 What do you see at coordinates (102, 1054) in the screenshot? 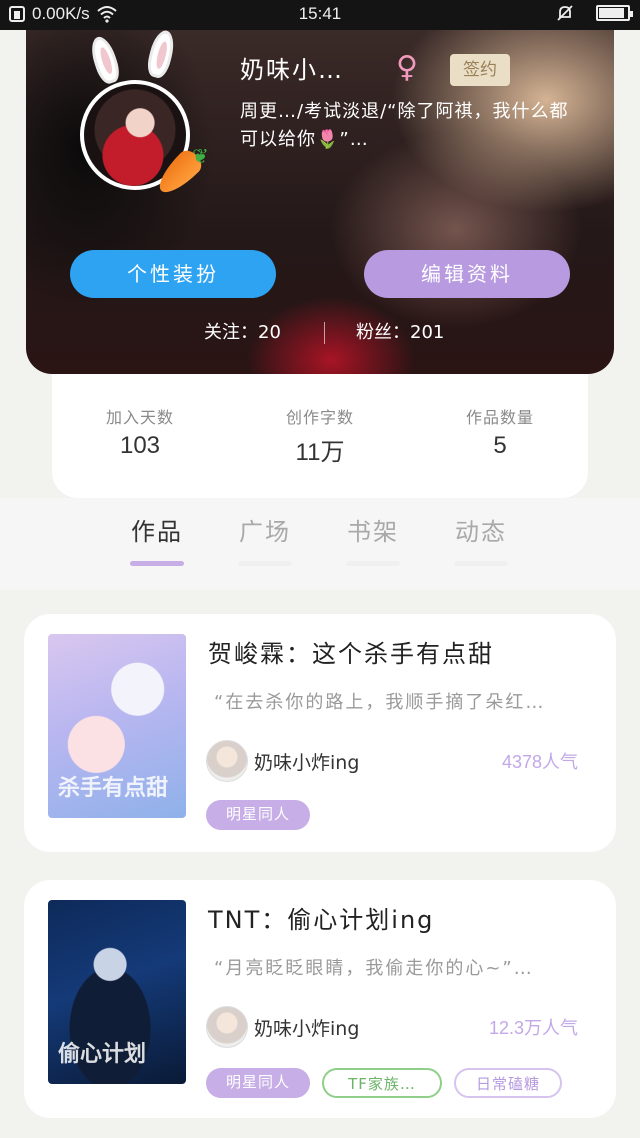
I see `cover-title: 偷心计划` at bounding box center [102, 1054].